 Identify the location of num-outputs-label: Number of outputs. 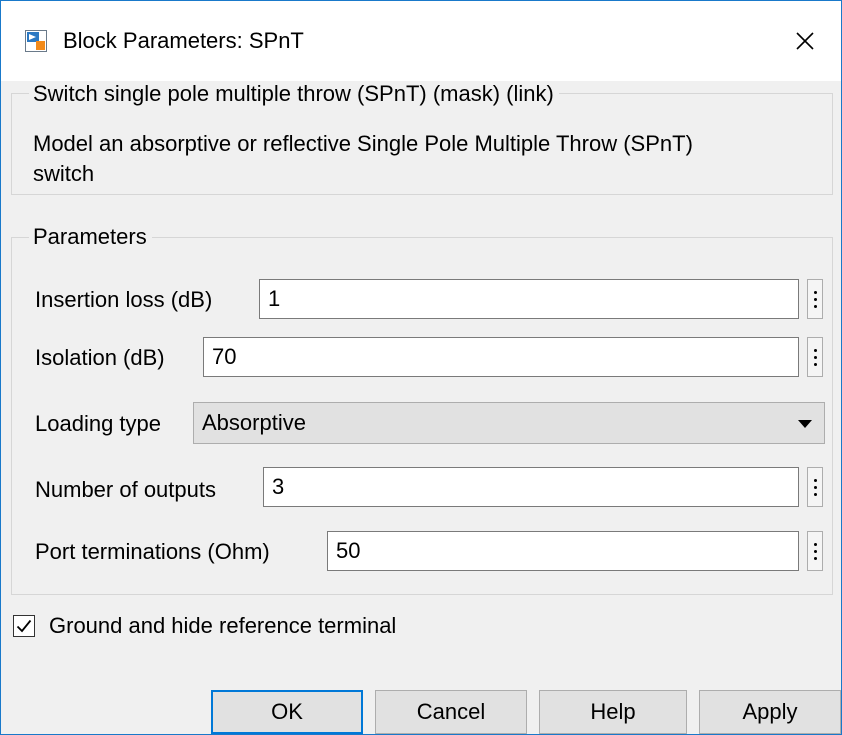
(125, 489).